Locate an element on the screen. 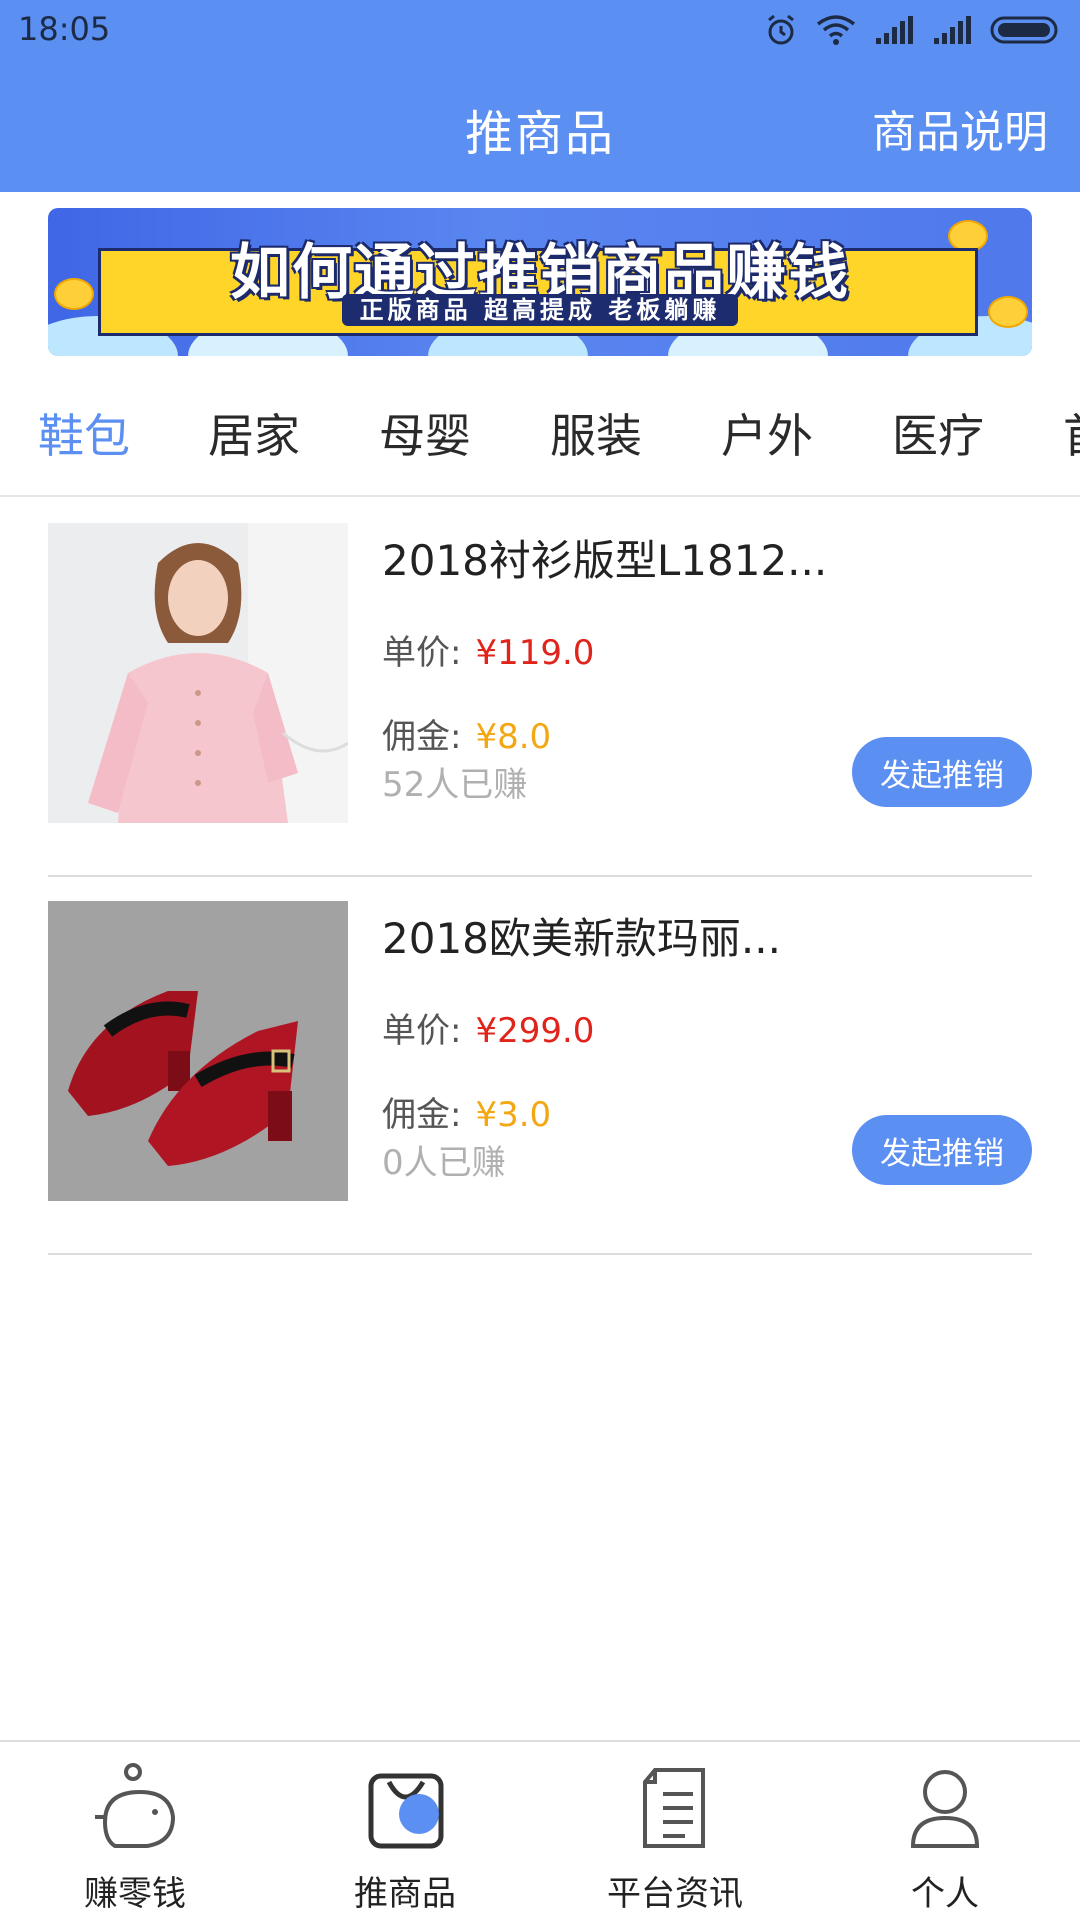 The width and height of the screenshot is (1080, 1922). battery-icon is located at coordinates (1024, 30).